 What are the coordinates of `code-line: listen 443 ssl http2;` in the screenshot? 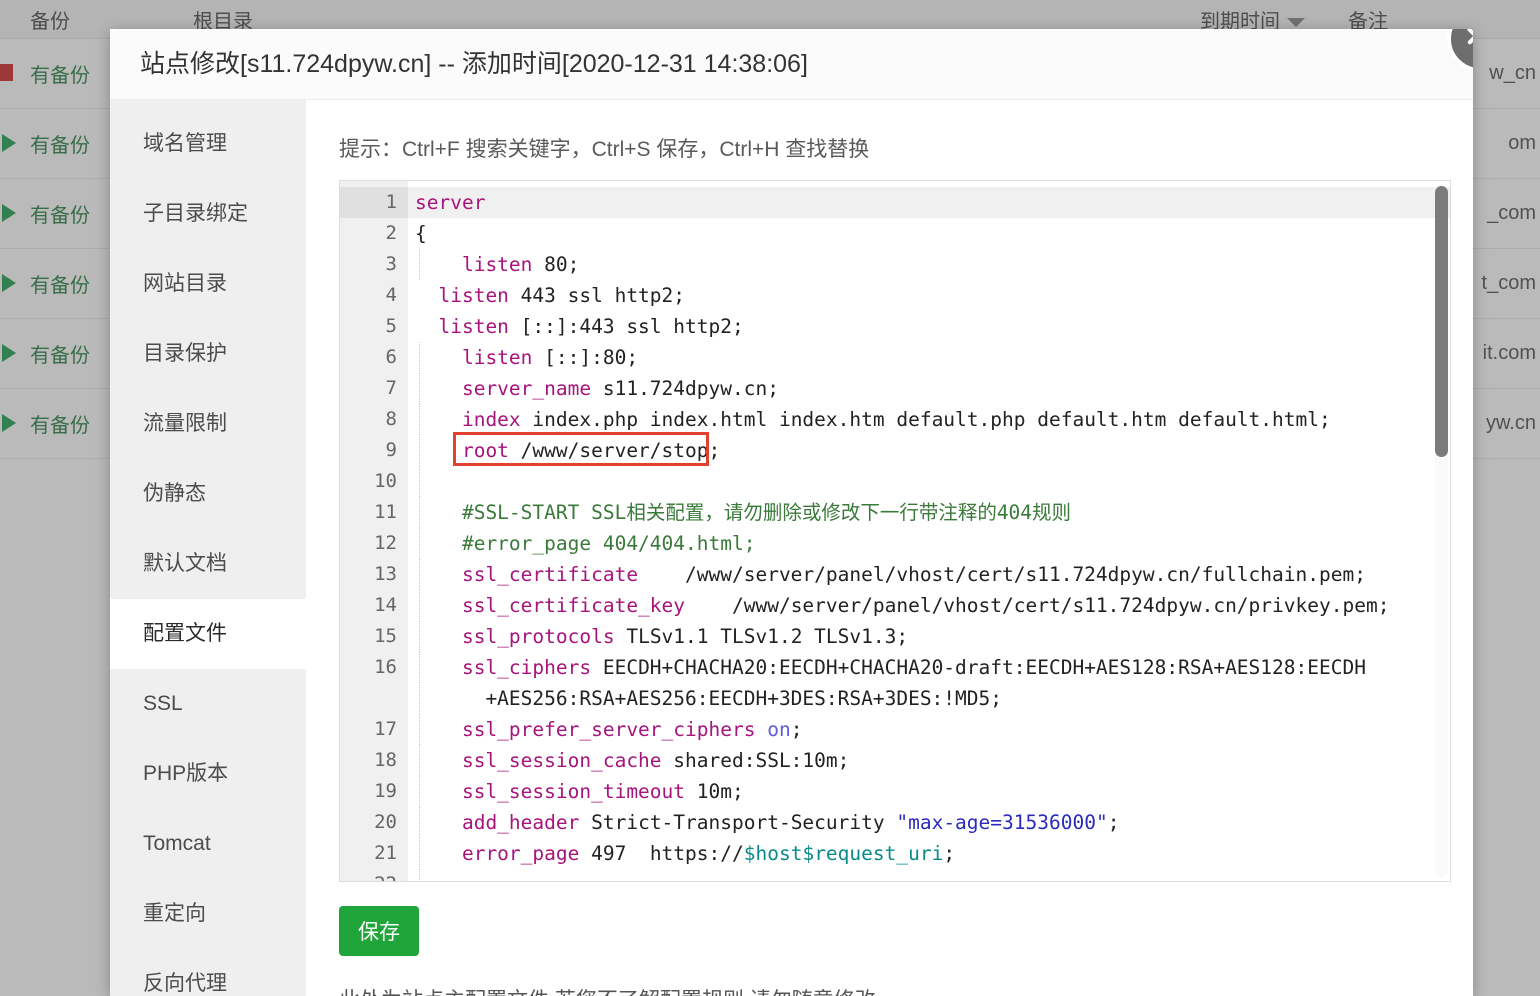 It's located at (929, 295).